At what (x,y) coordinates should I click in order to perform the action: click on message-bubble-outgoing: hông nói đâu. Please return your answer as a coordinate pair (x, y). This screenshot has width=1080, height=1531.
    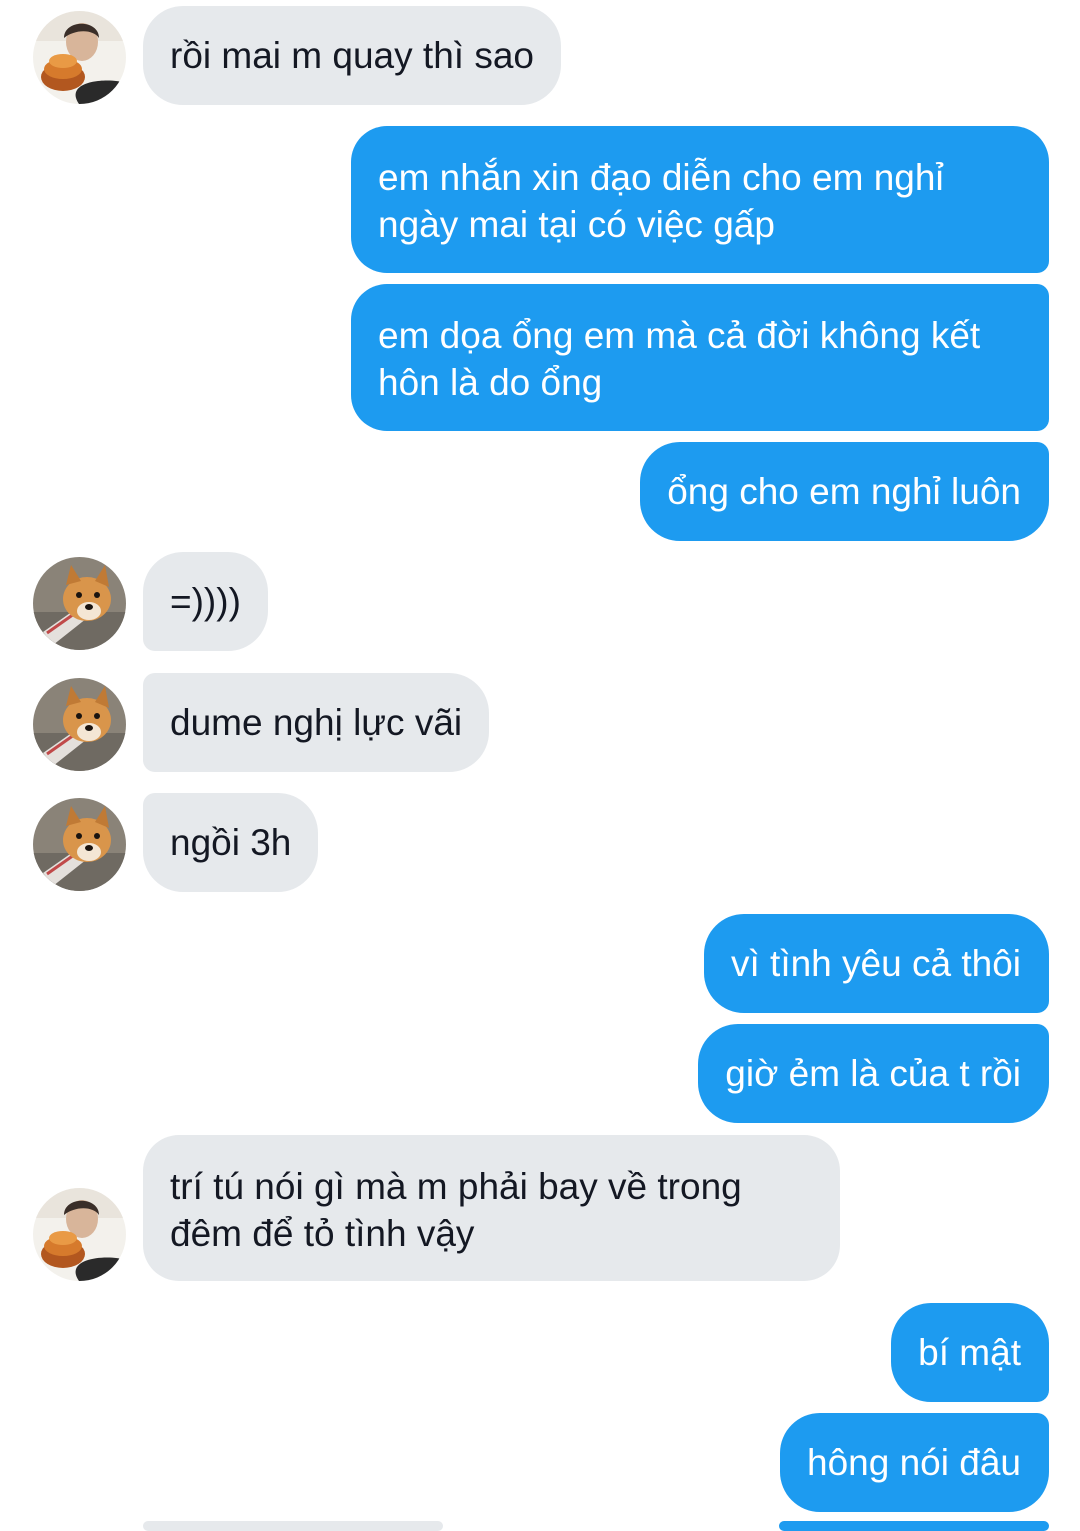
    Looking at the image, I should click on (914, 1462).